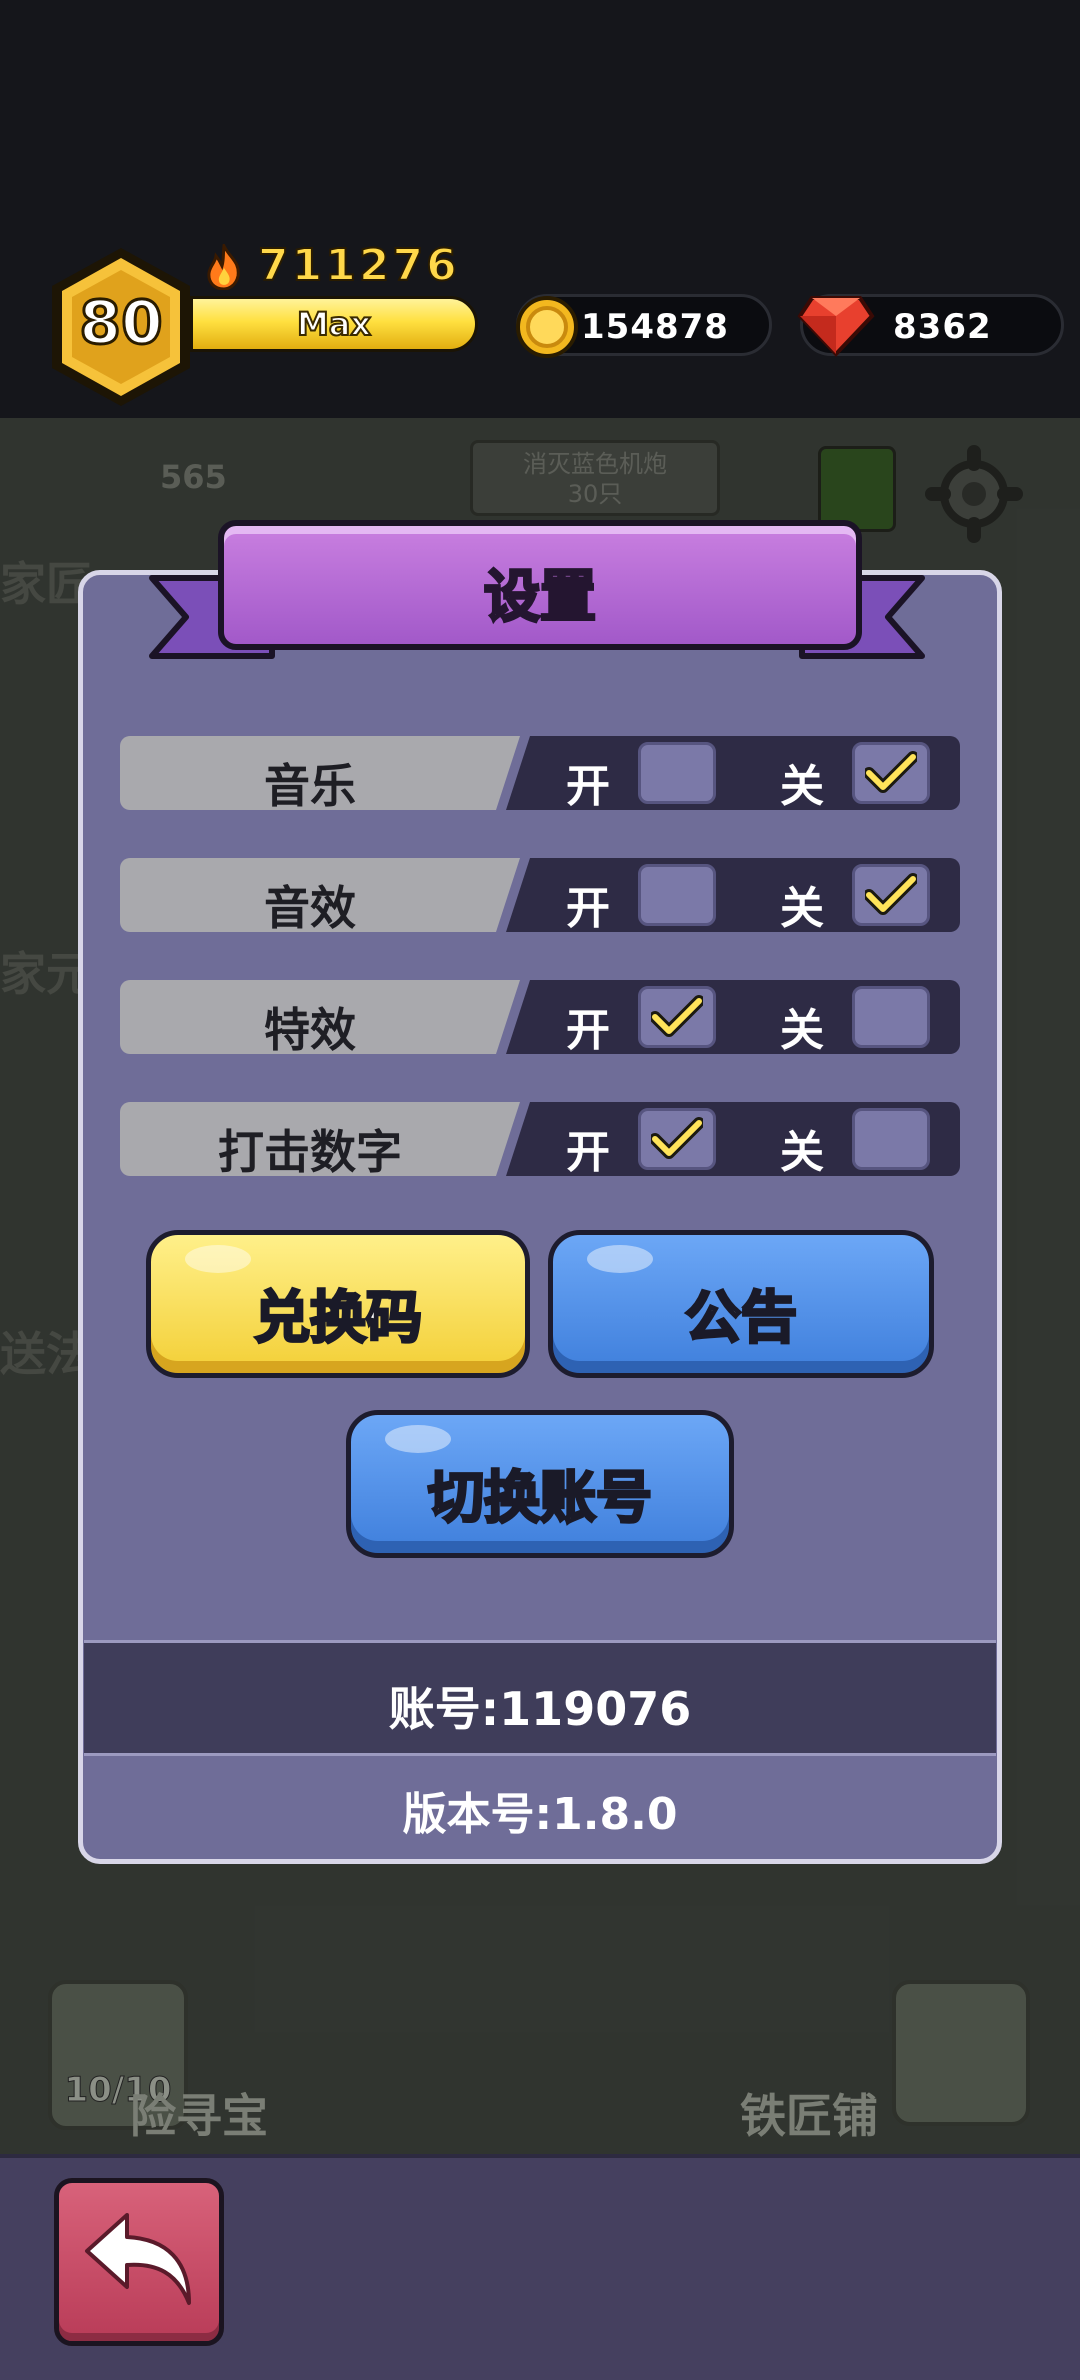 The width and height of the screenshot is (1080, 2380). What do you see at coordinates (741, 1319) in the screenshot?
I see `notice-label: 公告` at bounding box center [741, 1319].